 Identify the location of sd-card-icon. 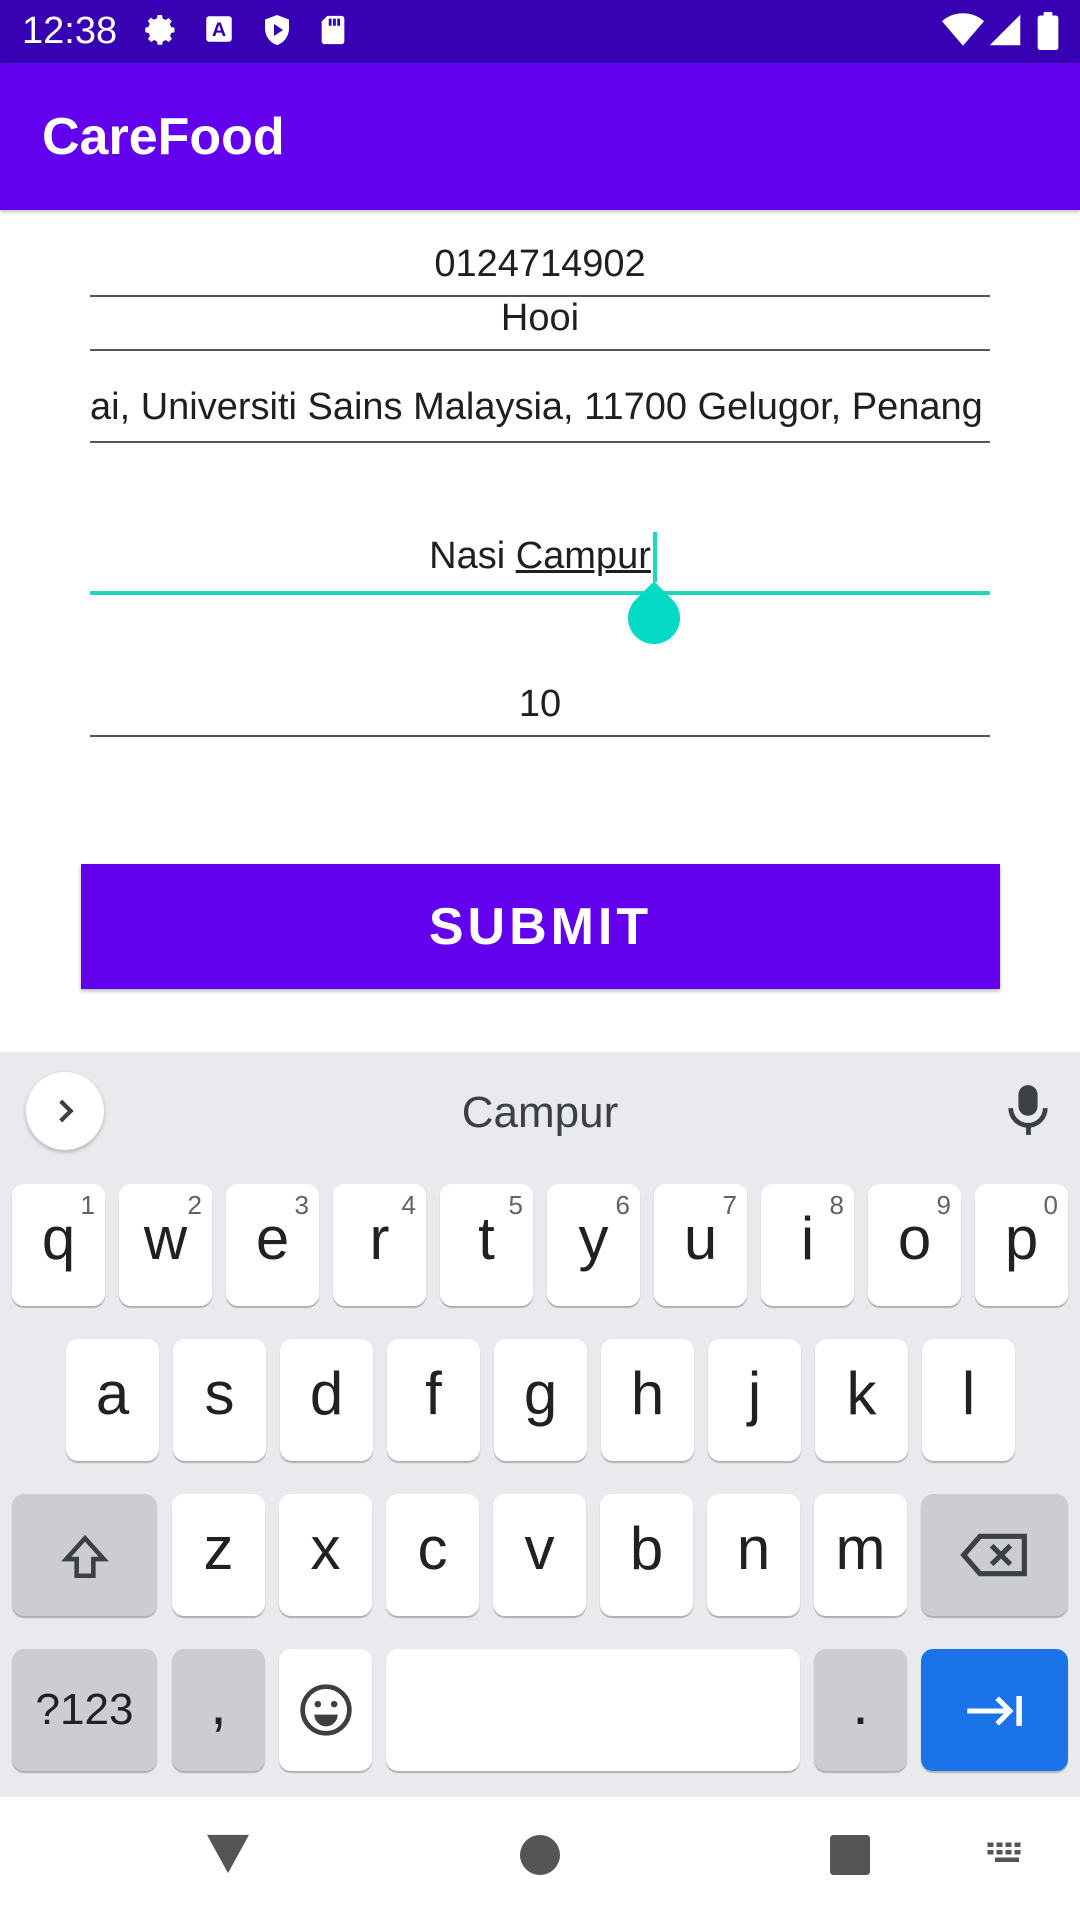
(333, 32).